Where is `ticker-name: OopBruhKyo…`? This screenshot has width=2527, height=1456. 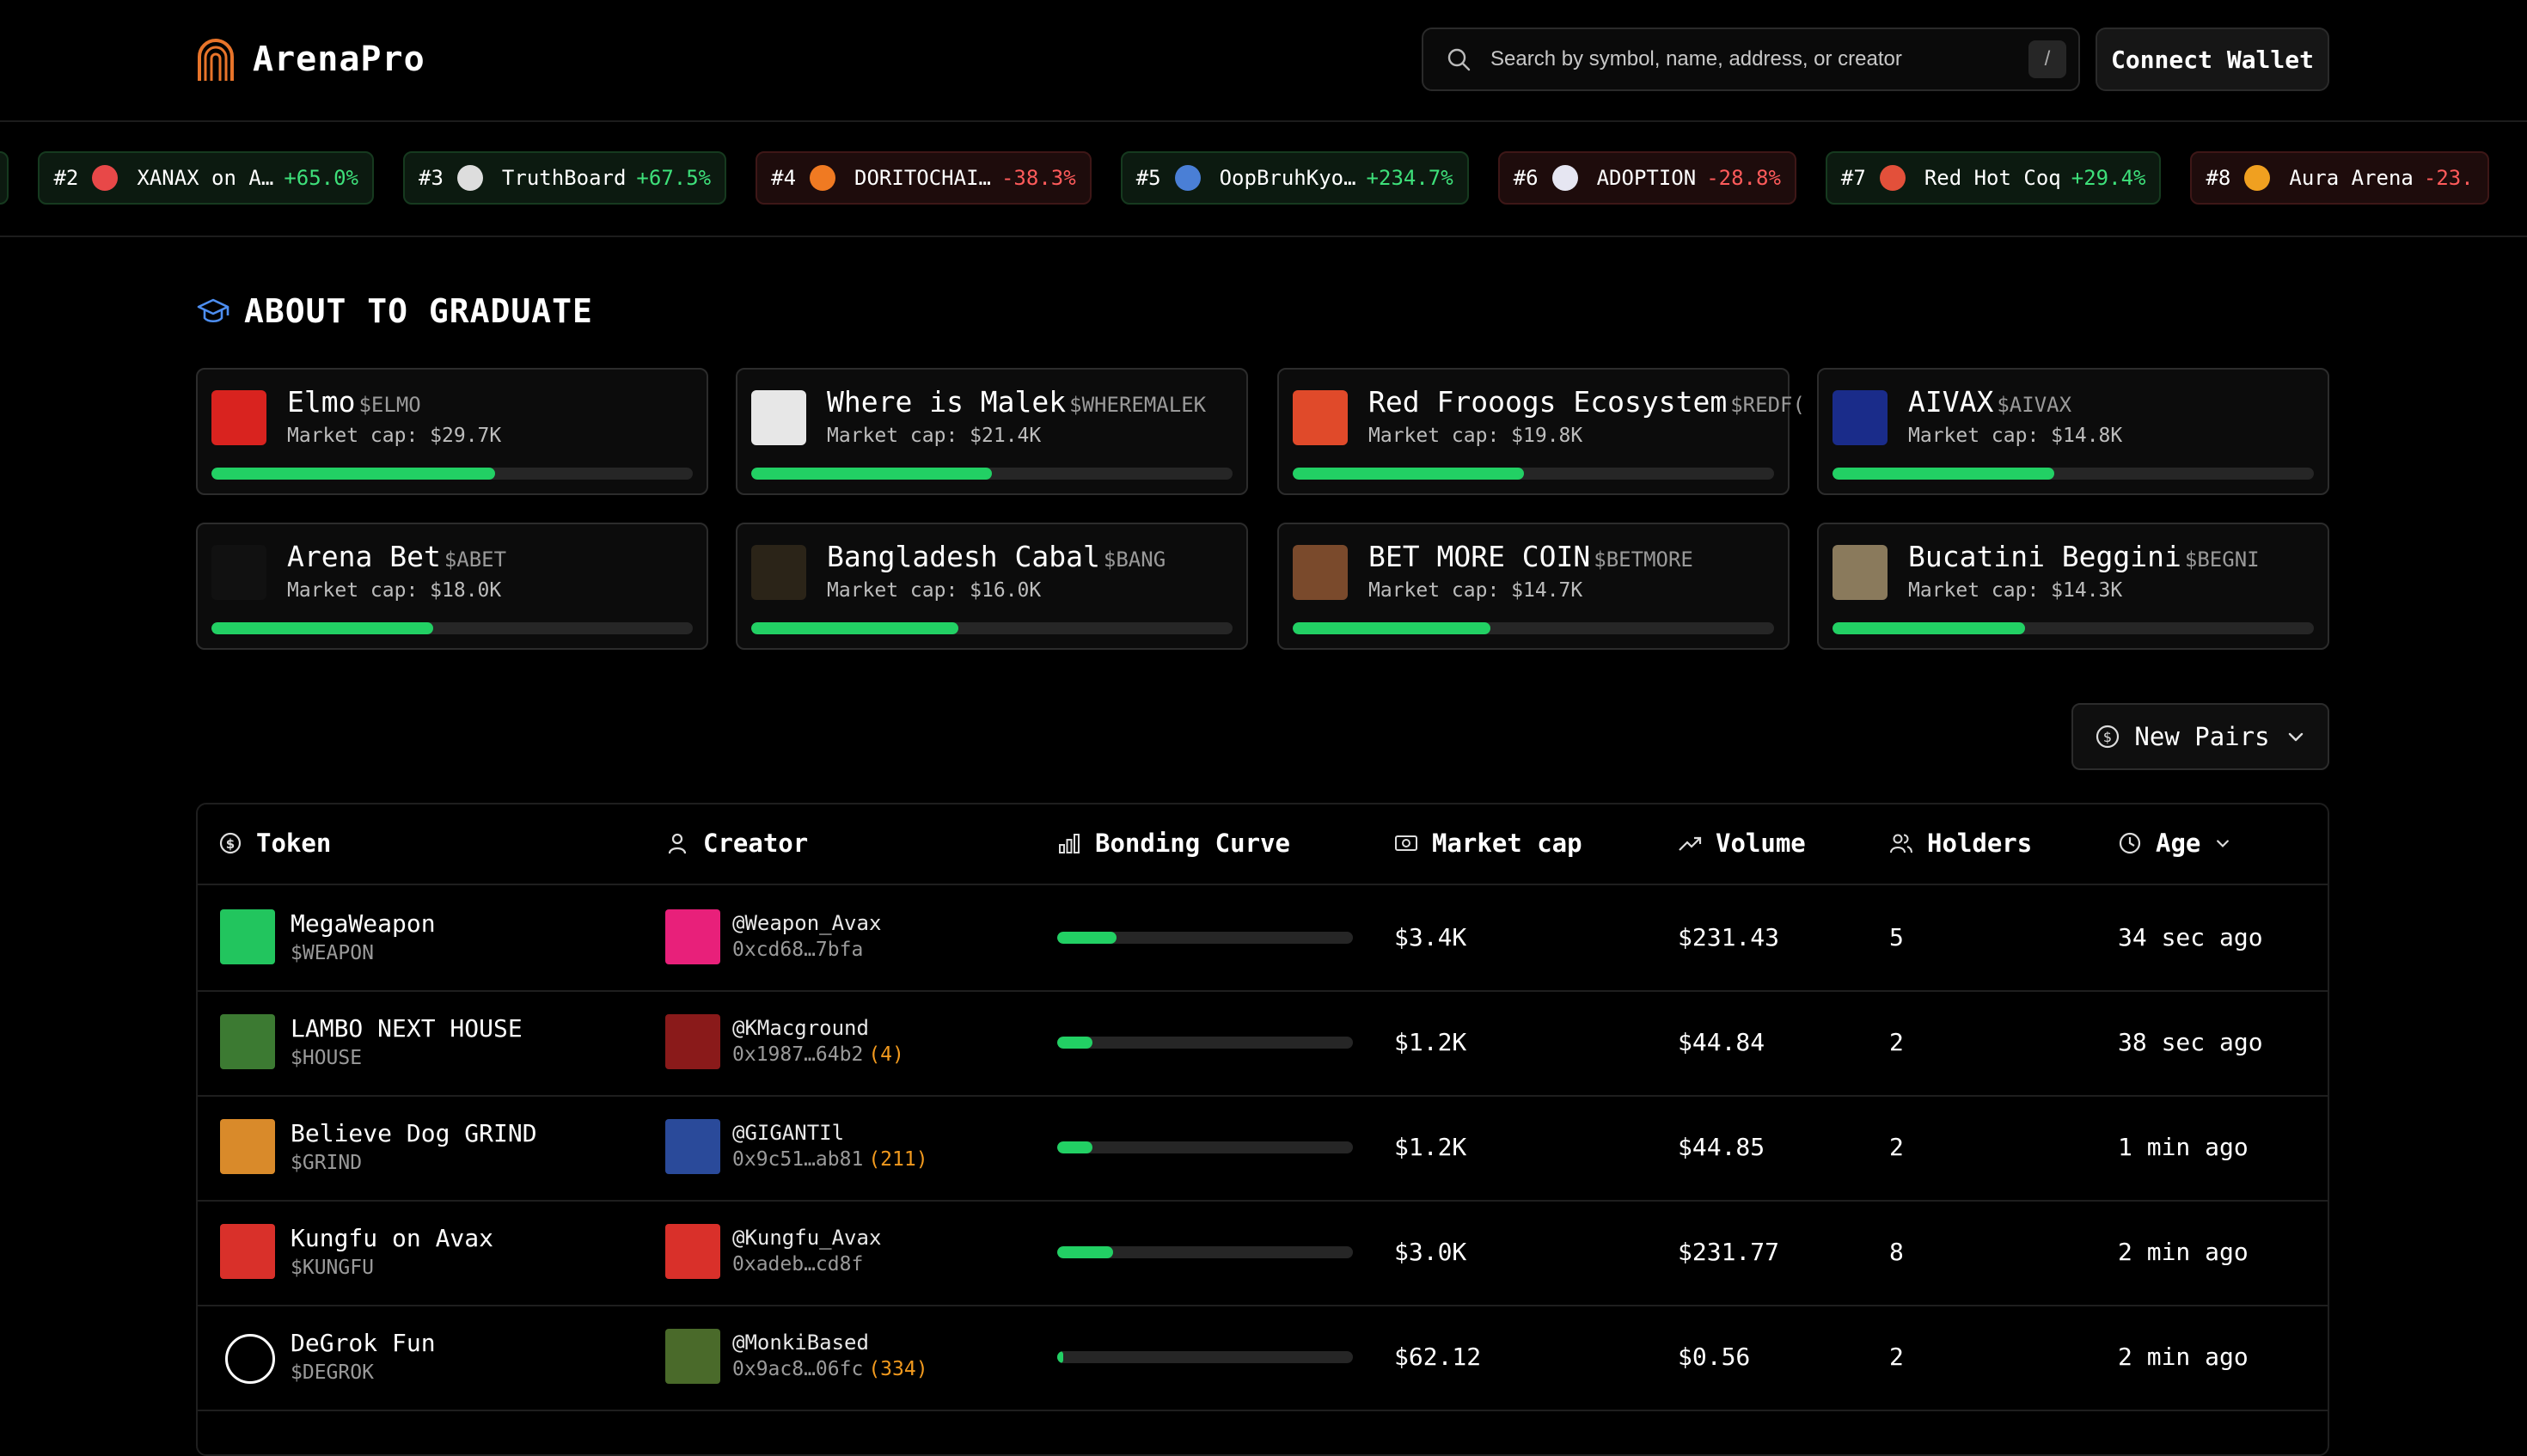
ticker-name: OopBruhKyo… is located at coordinates (1287, 178).